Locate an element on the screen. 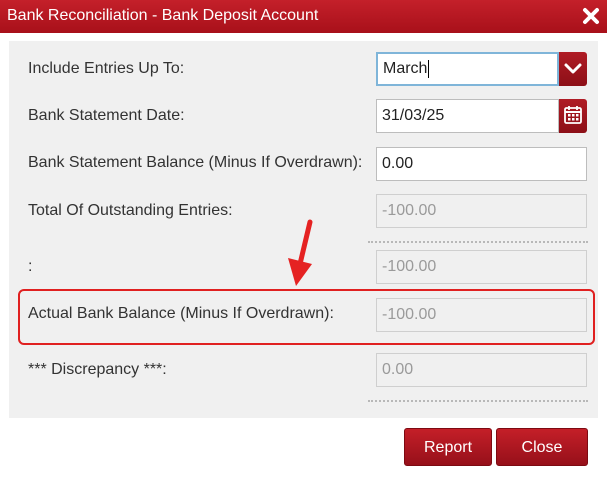  outstanding-entries-label: Total Of Outstanding Entries: is located at coordinates (130, 210).